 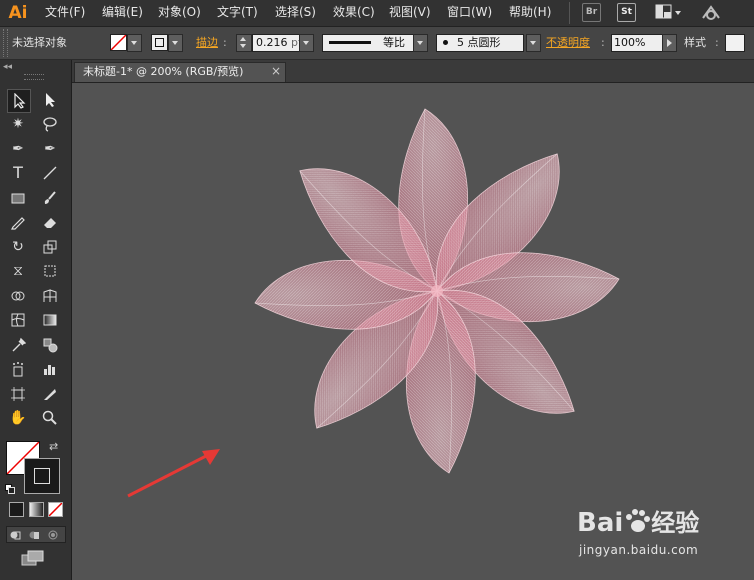 I want to click on curvature-tool-icon: ✒, so click(x=50, y=149).